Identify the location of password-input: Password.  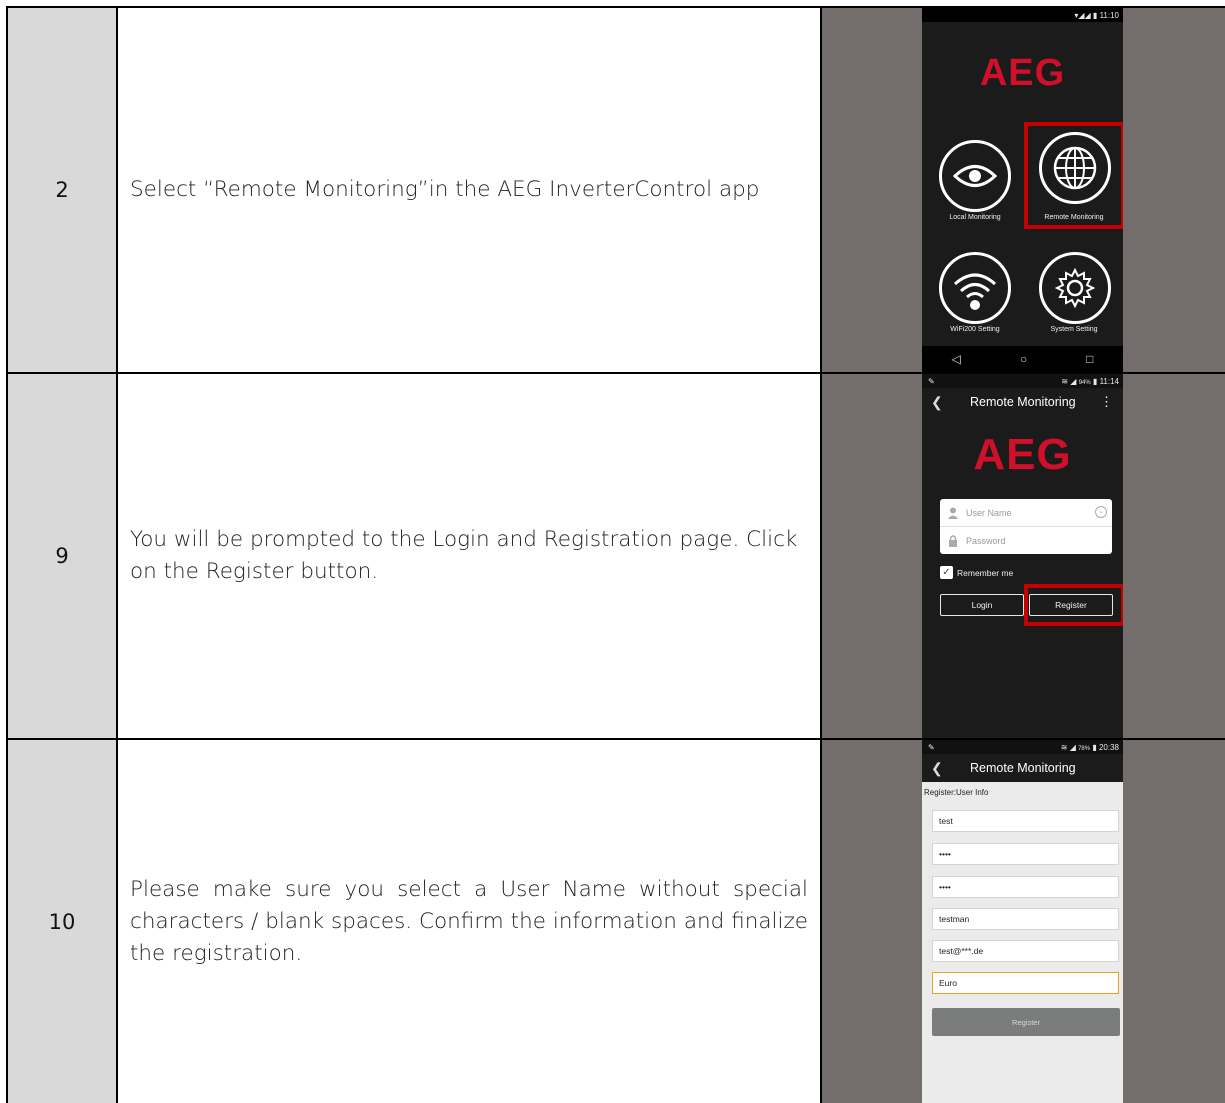
(1026, 540).